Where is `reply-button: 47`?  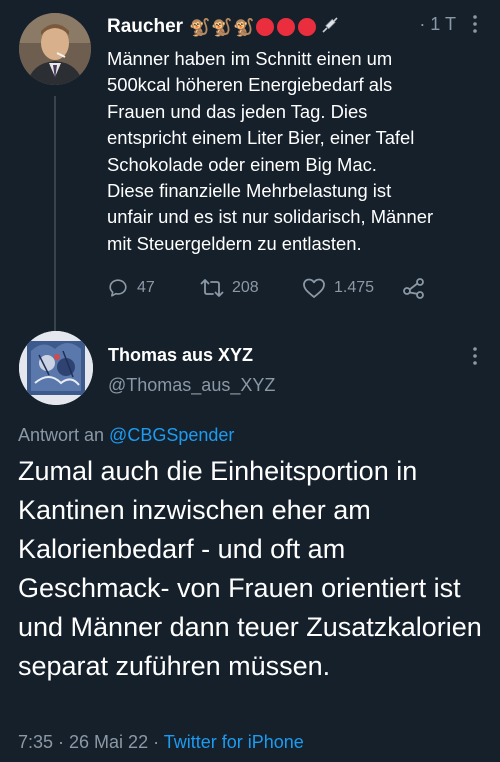 reply-button: 47 is located at coordinates (153, 288).